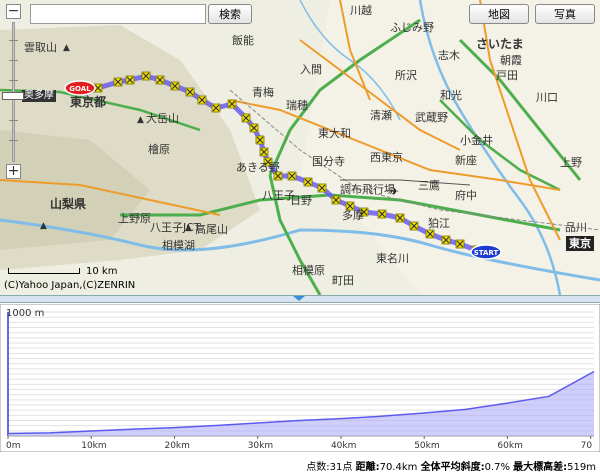 This screenshot has width=600, height=476. Describe the element at coordinates (243, 40) in the screenshot. I see `label-hanno: 飯能` at that location.